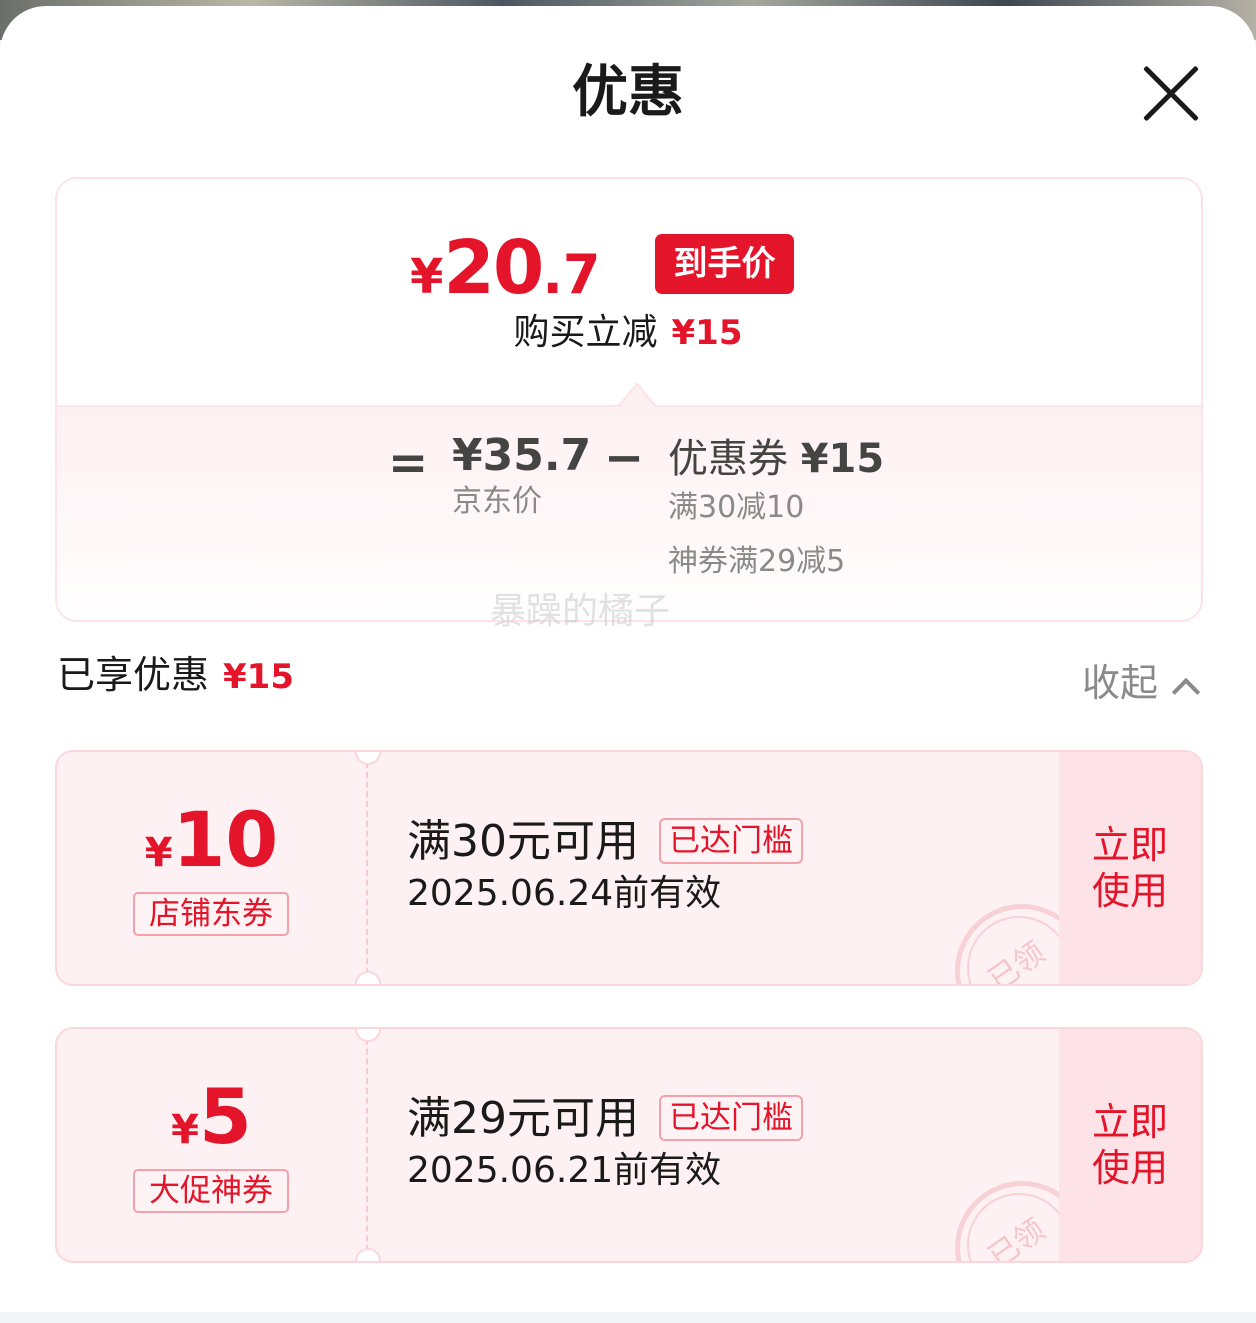 This screenshot has width=1256, height=1323. What do you see at coordinates (628, 1317) in the screenshot?
I see `bottom-edge` at bounding box center [628, 1317].